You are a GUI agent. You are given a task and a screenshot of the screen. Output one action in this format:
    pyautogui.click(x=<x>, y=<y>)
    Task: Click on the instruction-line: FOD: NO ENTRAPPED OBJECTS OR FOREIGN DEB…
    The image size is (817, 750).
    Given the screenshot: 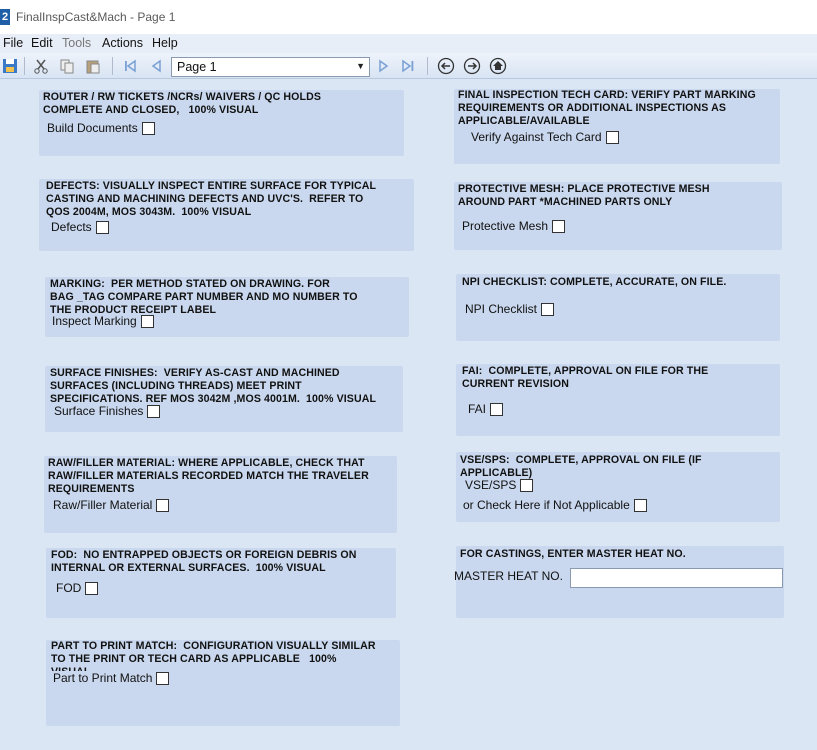 What is the action you would take?
    pyautogui.click(x=204, y=555)
    